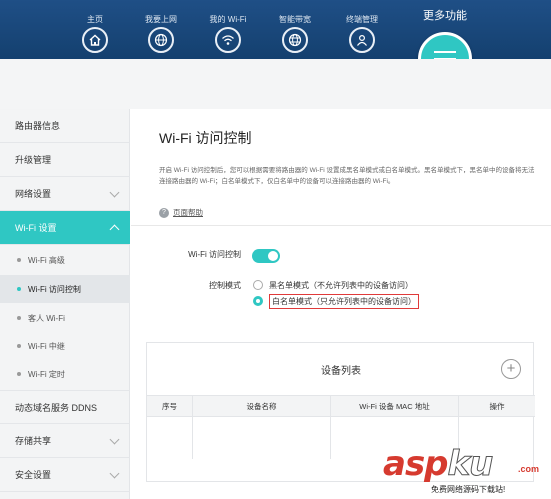 The height and width of the screenshot is (499, 551). Describe the element at coordinates (46, 346) in the screenshot. I see `sidebar-subitem-label: Wi-Fi 中继` at that location.